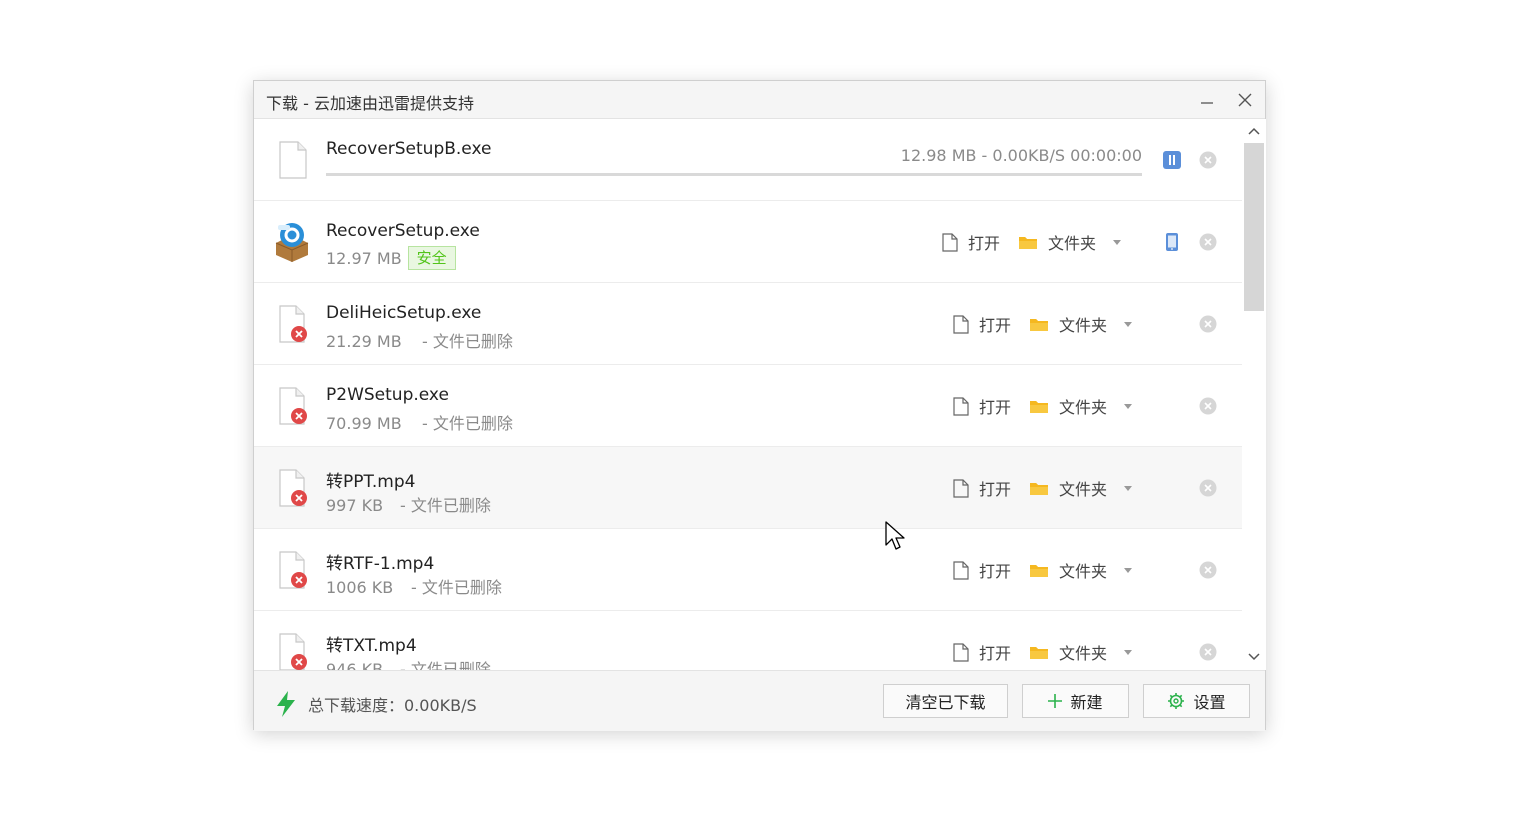 This screenshot has height=817, width=1539. I want to click on download-row: P2WSetup.exe 70.99 MB - 文件已删除 打开 文件夹, so click(748, 406).